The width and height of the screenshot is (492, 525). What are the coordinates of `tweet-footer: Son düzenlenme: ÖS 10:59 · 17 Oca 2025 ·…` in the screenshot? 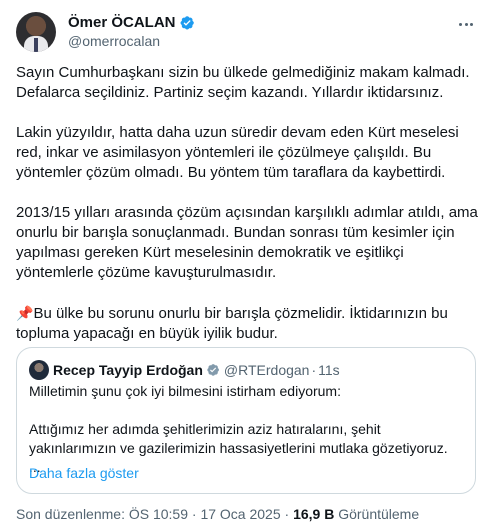 It's located at (217, 514).